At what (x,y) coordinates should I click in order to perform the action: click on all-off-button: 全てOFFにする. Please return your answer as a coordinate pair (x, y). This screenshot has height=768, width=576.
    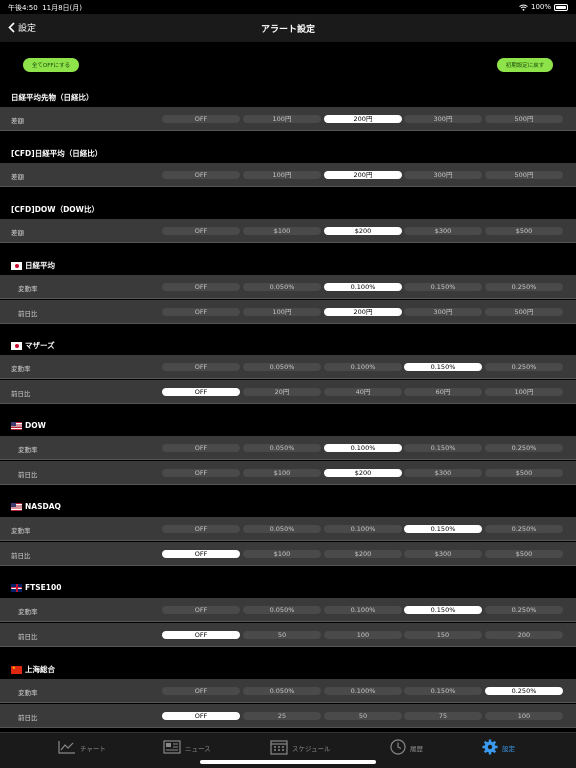
    Looking at the image, I should click on (51, 65).